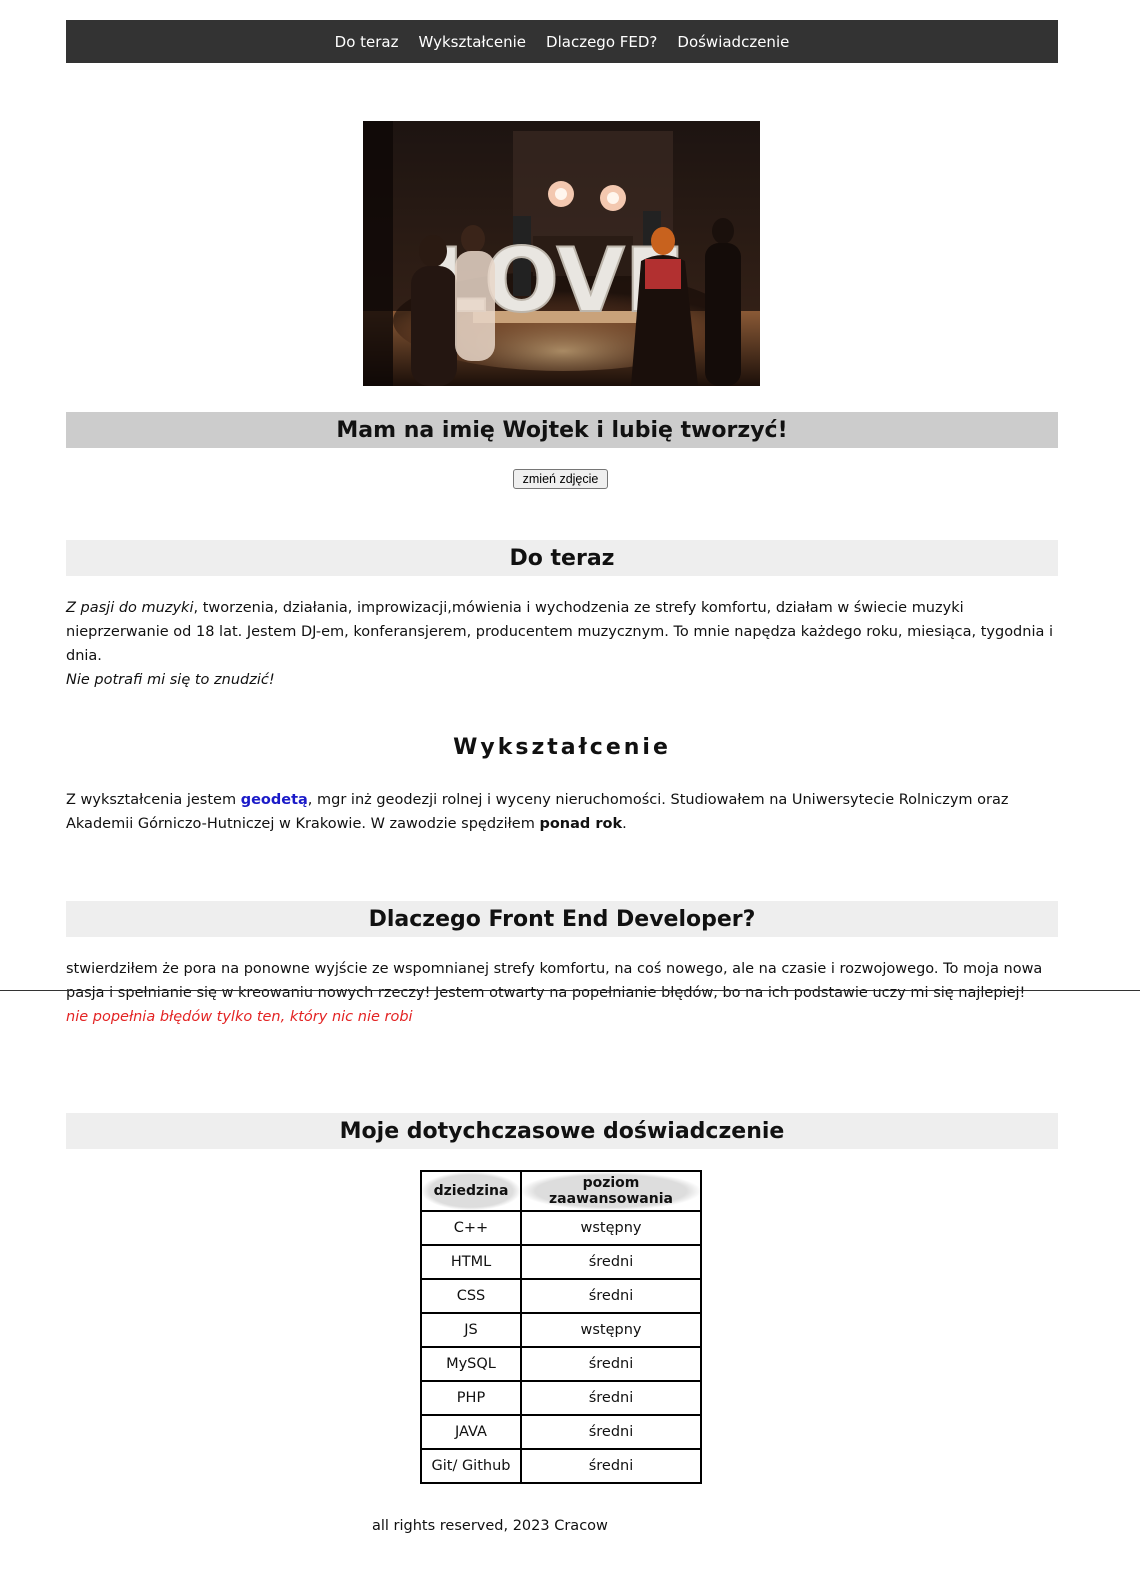 This screenshot has height=1581, width=1148. What do you see at coordinates (471, 1262) in the screenshot?
I see `cell-dziedzina: HTML` at bounding box center [471, 1262].